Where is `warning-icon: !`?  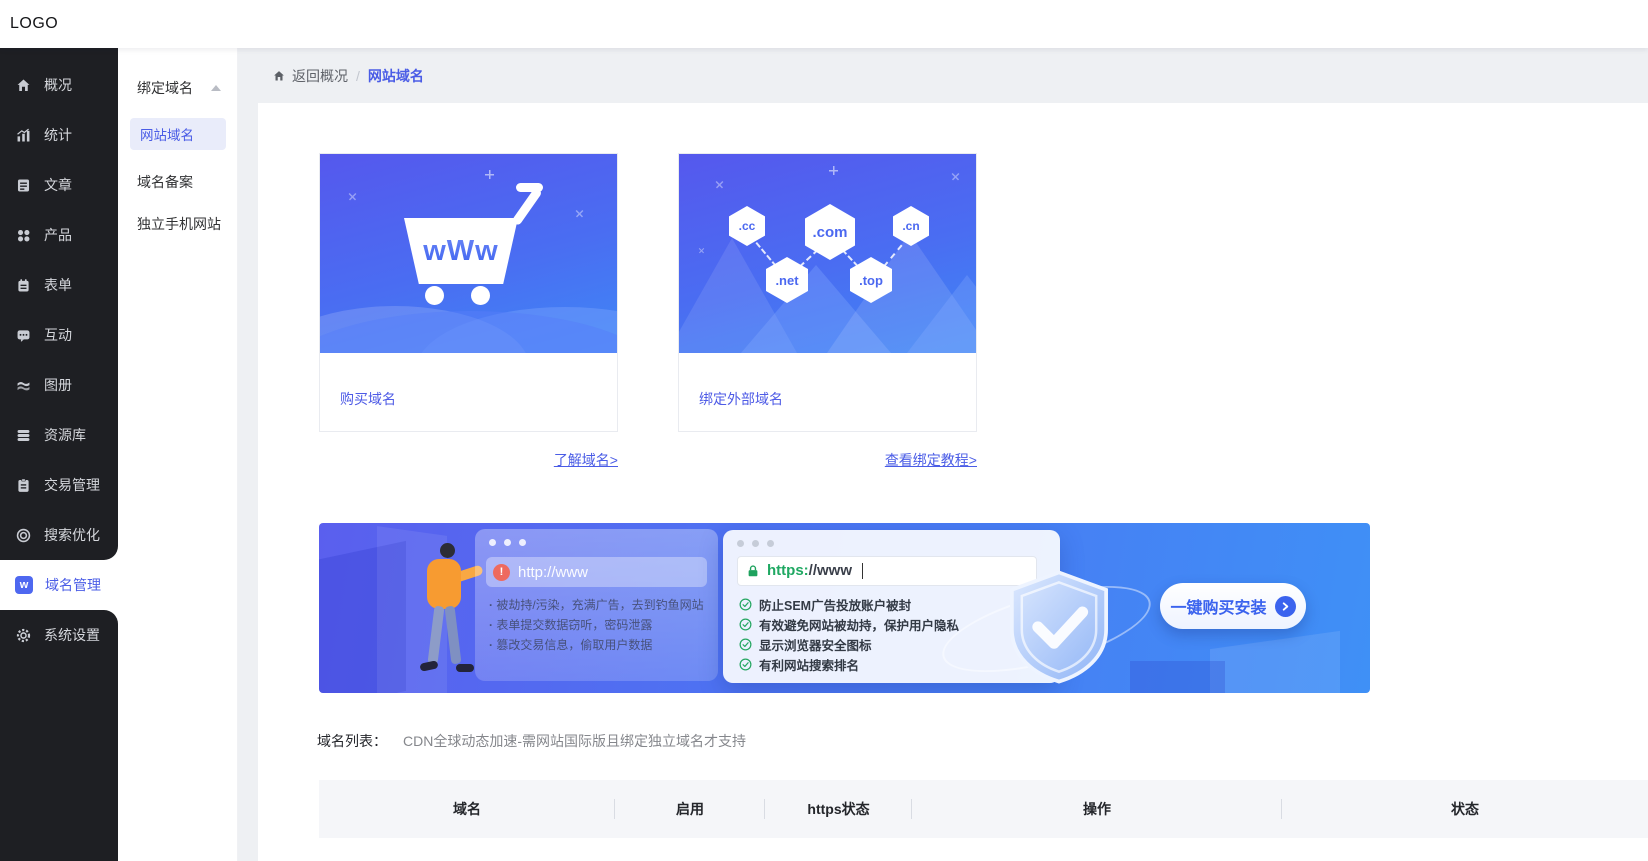 warning-icon: ! is located at coordinates (501, 572).